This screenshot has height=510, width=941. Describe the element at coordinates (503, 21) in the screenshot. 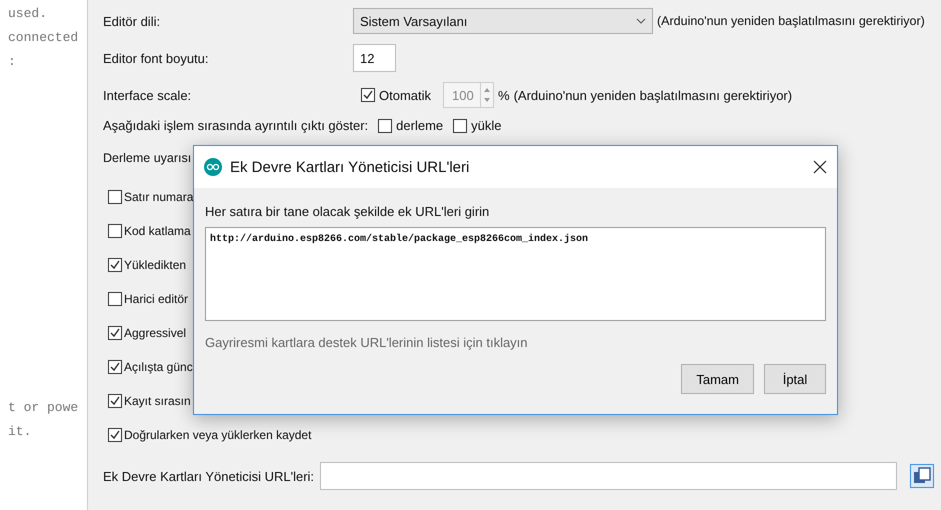

I see `language-dropdown: Sistem Varsayılanı` at that location.